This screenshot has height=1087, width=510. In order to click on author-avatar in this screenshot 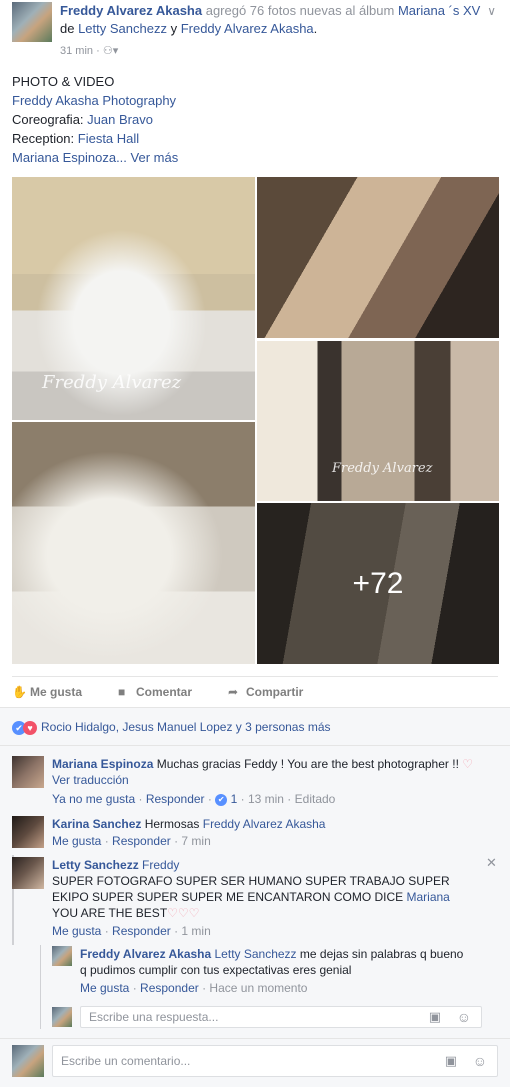, I will do `click(32, 22)`.